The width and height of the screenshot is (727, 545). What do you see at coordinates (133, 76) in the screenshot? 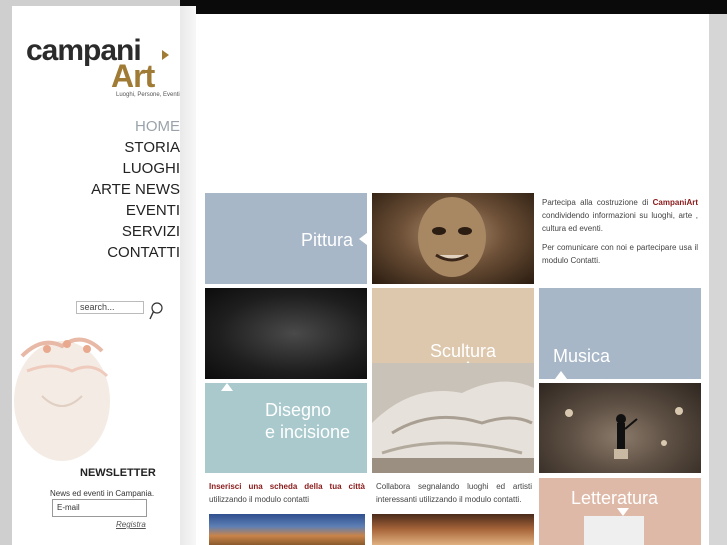
I see `logo-art: Art` at bounding box center [133, 76].